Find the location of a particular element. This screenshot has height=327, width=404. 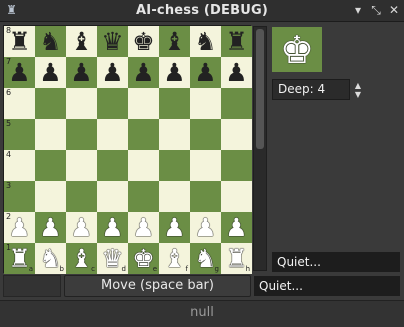

board-square-d6 is located at coordinates (112, 103).